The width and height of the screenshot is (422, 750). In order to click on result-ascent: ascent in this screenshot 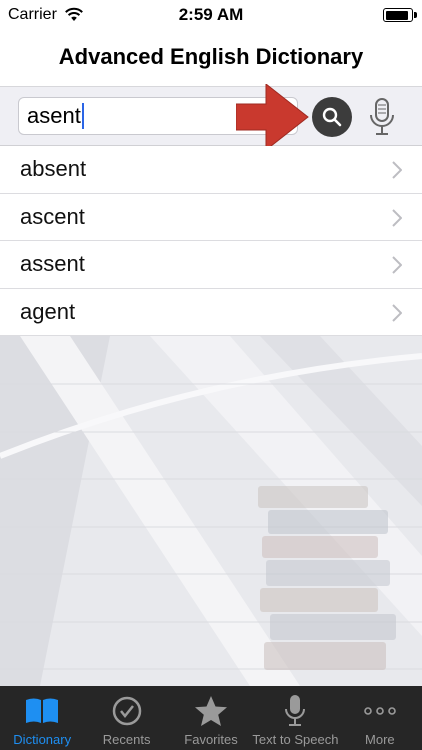, I will do `click(211, 217)`.